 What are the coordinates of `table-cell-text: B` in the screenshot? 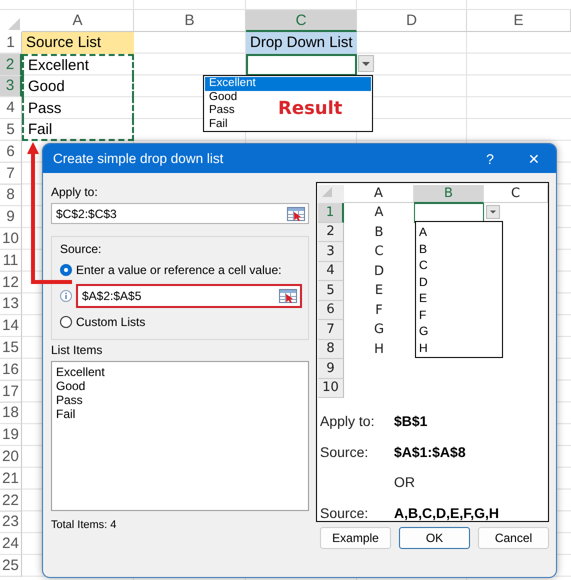 It's located at (379, 233).